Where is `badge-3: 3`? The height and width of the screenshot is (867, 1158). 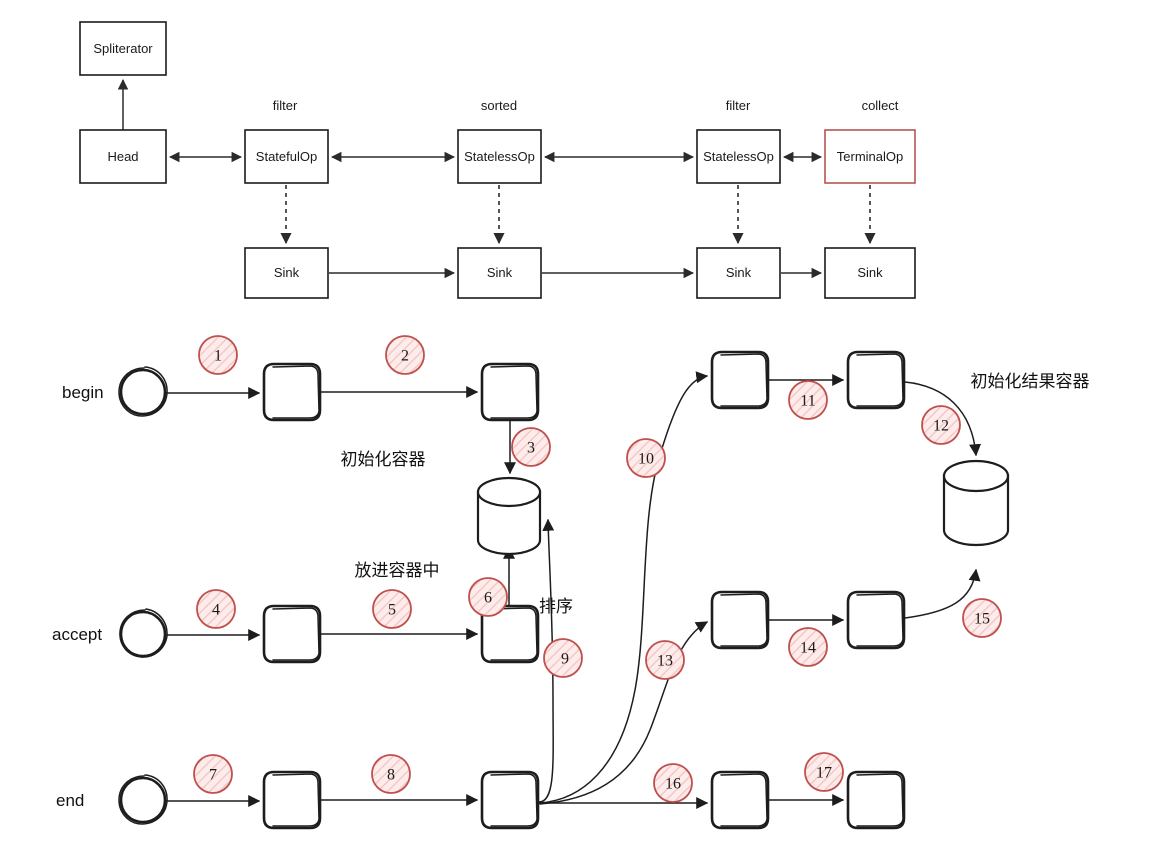 badge-3: 3 is located at coordinates (531, 447).